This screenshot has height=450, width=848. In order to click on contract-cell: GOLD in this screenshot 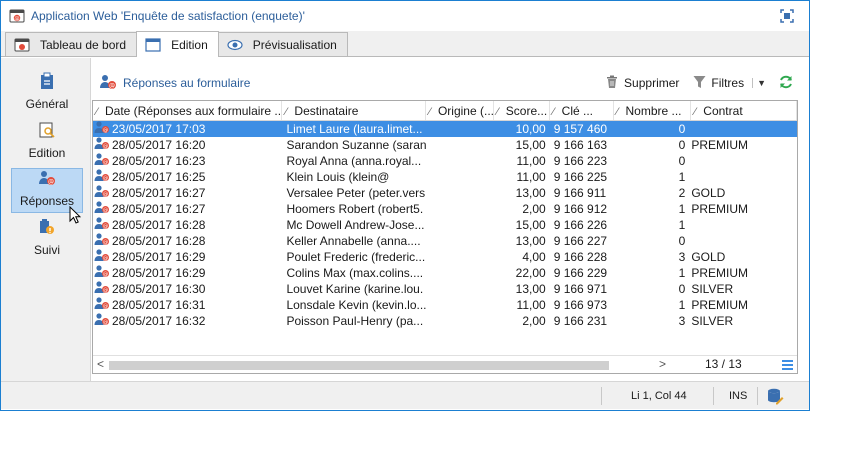, I will do `click(708, 193)`.